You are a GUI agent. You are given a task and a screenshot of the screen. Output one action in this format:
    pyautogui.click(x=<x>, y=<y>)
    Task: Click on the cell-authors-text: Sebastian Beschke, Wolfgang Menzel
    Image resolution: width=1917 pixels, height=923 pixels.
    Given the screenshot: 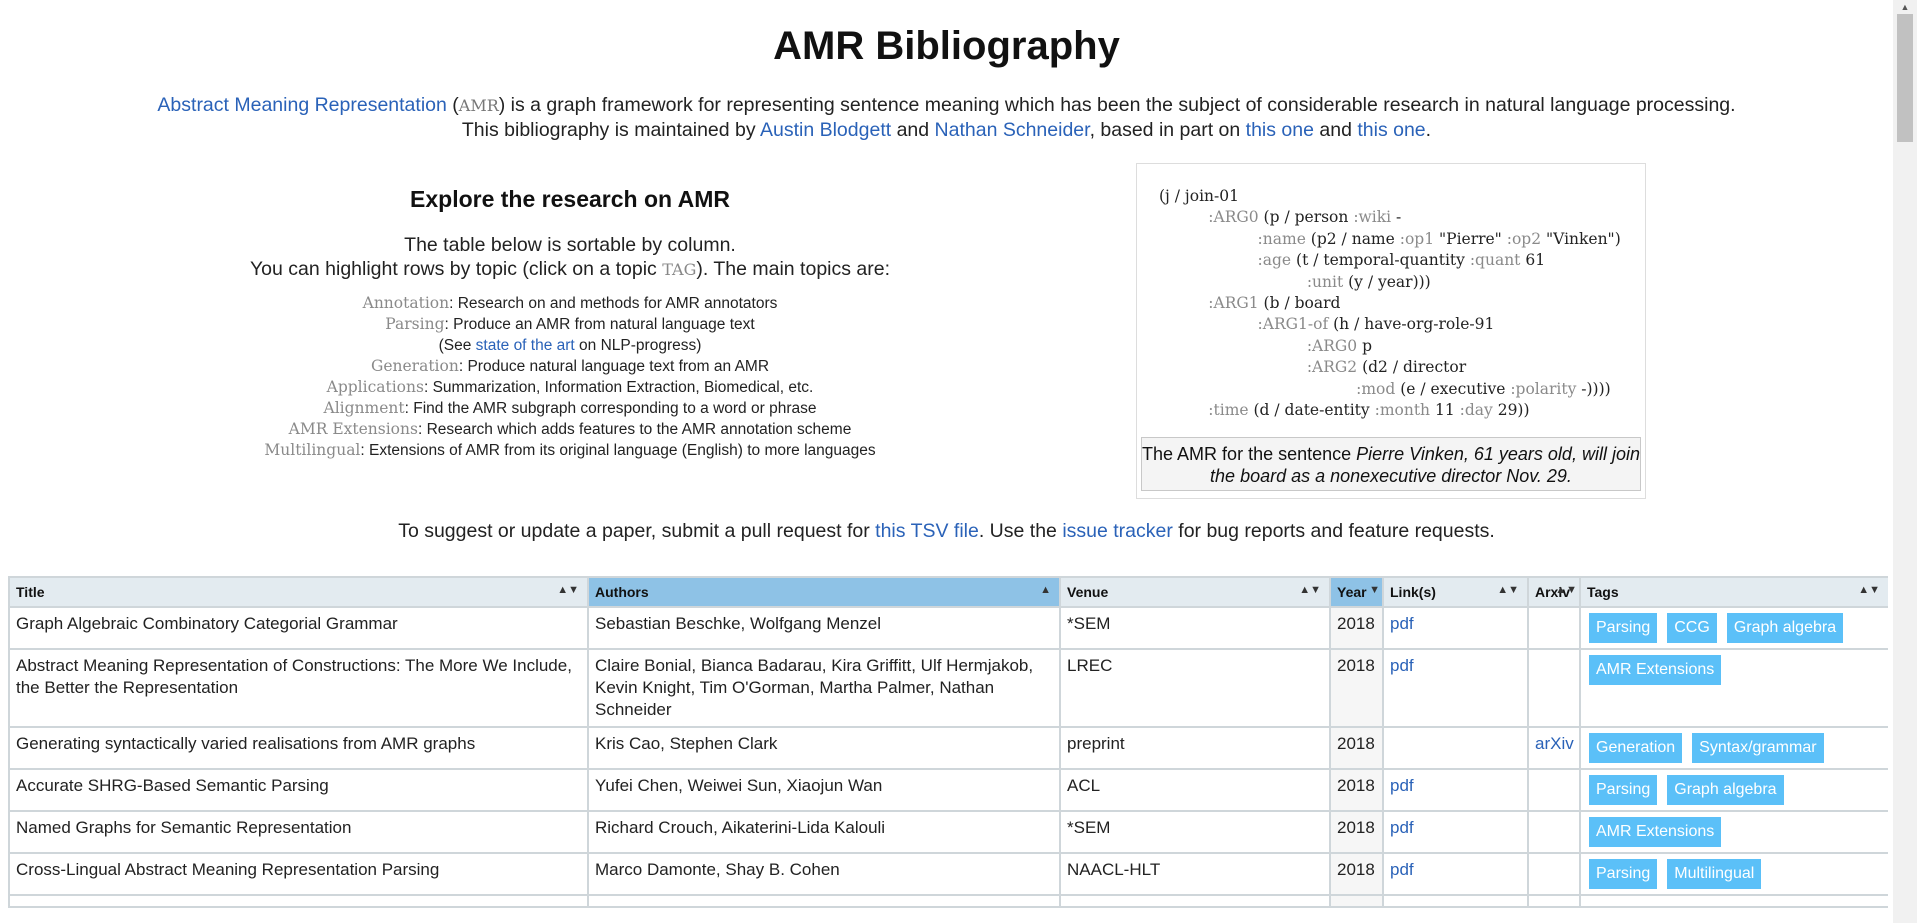 What is the action you would take?
    pyautogui.click(x=738, y=623)
    